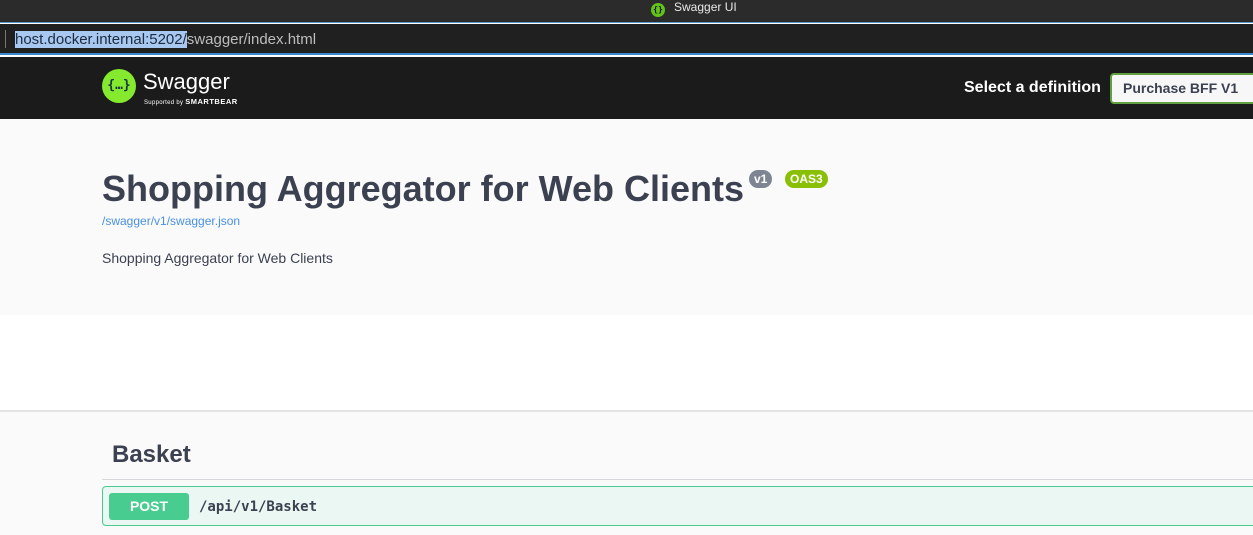  I want to click on swagger-logo-text: Swagger, so click(186, 82).